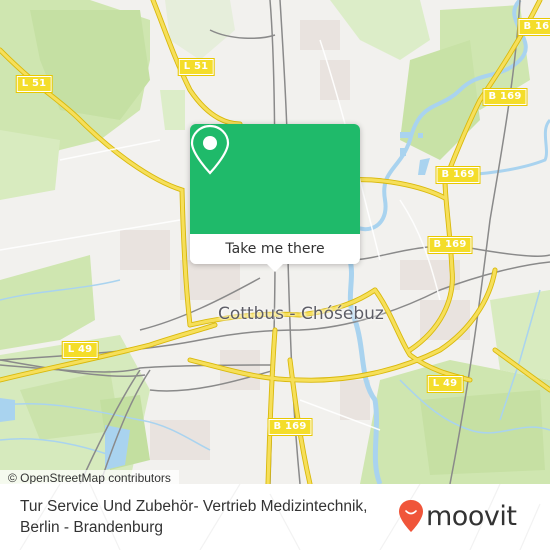  I want to click on moovit-logo: moovit, so click(457, 516).